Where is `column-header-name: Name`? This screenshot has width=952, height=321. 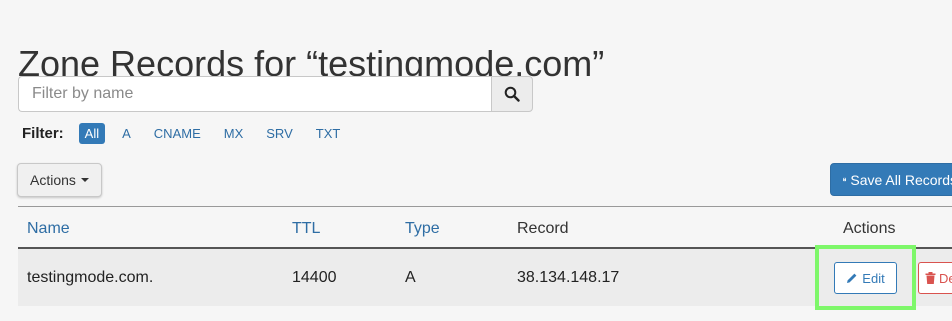
column-header-name: Name is located at coordinates (48, 229).